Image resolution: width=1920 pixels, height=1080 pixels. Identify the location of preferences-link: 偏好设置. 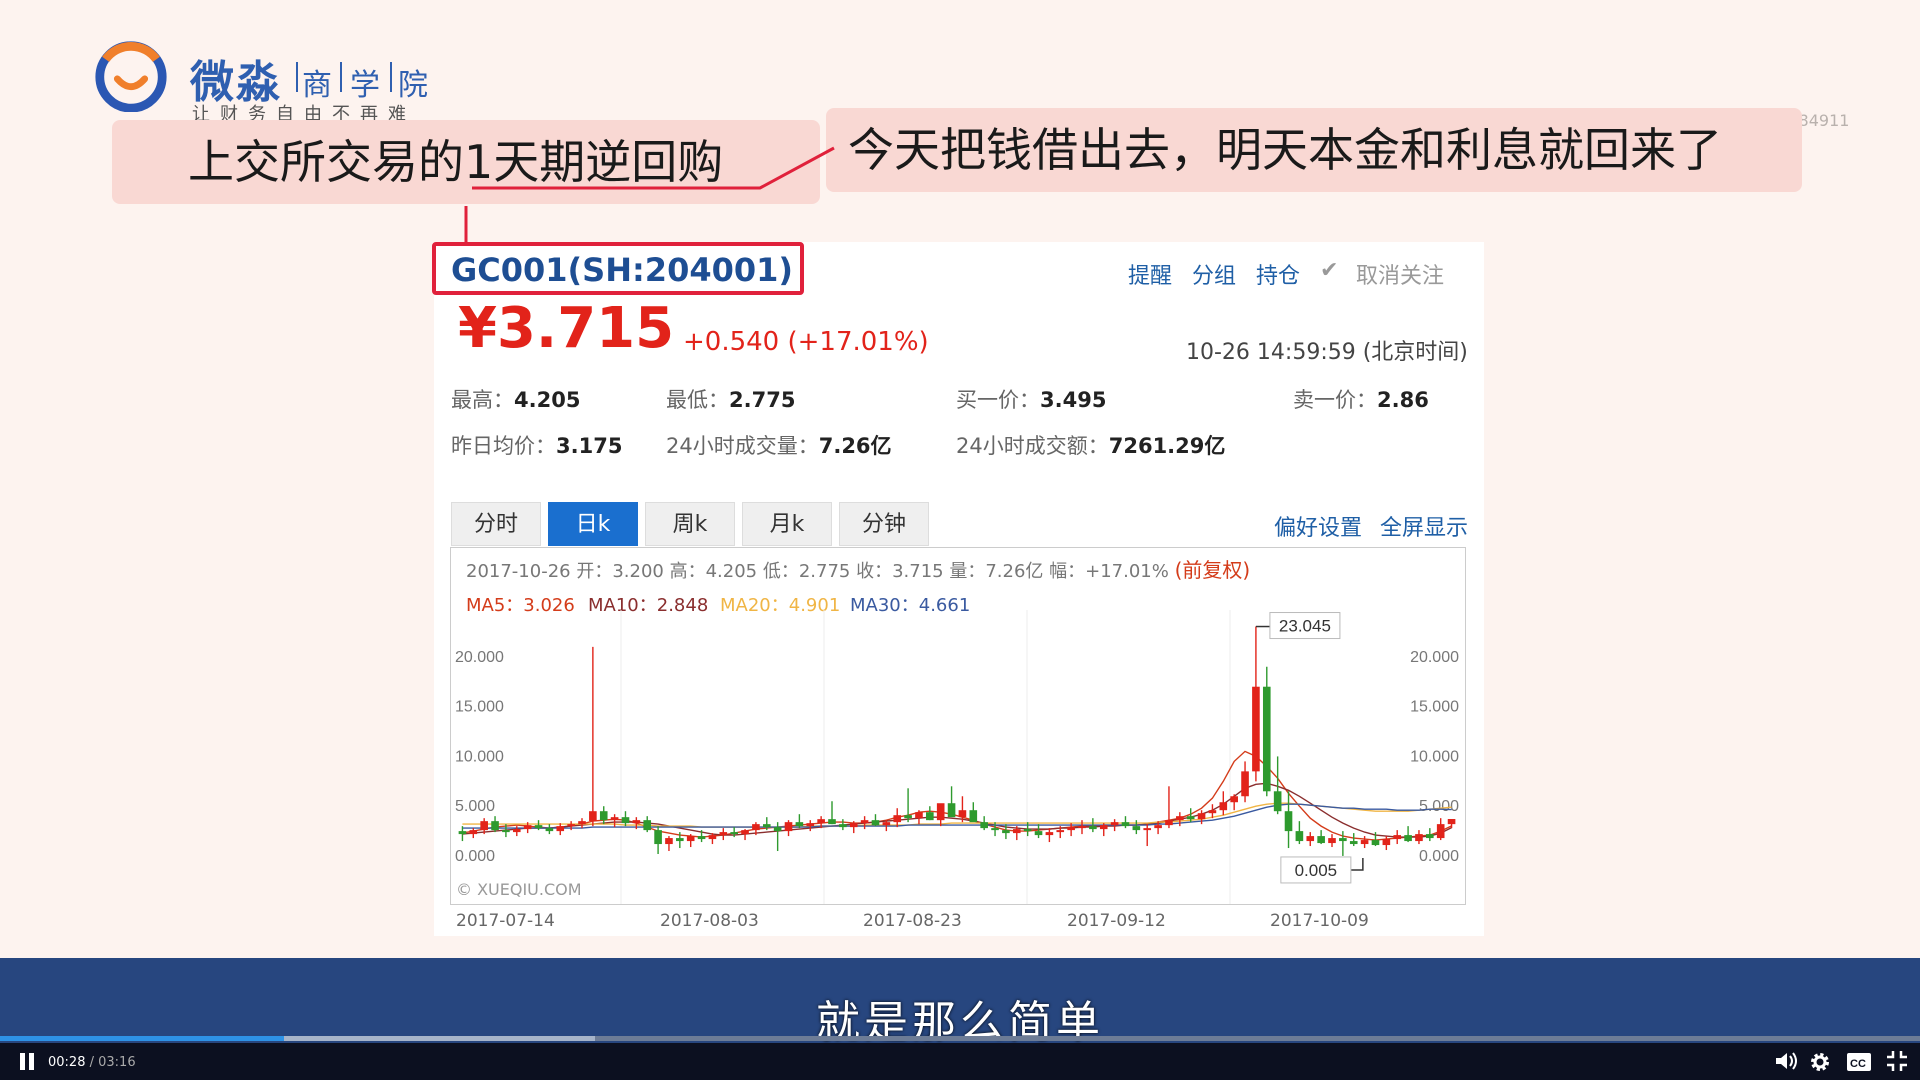
(1318, 526).